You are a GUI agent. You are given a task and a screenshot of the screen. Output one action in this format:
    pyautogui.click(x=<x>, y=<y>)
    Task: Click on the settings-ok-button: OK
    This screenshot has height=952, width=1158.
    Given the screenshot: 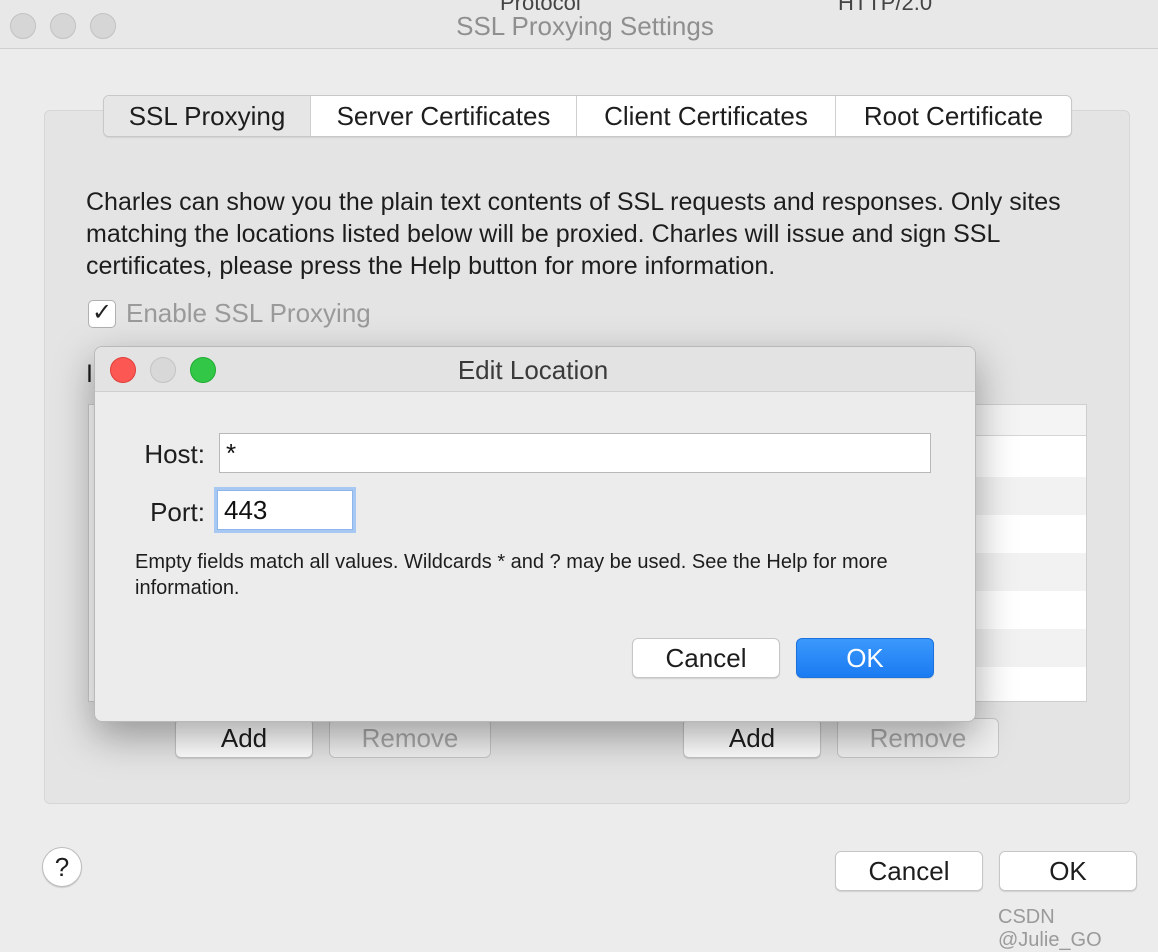 What is the action you would take?
    pyautogui.click(x=1068, y=871)
    